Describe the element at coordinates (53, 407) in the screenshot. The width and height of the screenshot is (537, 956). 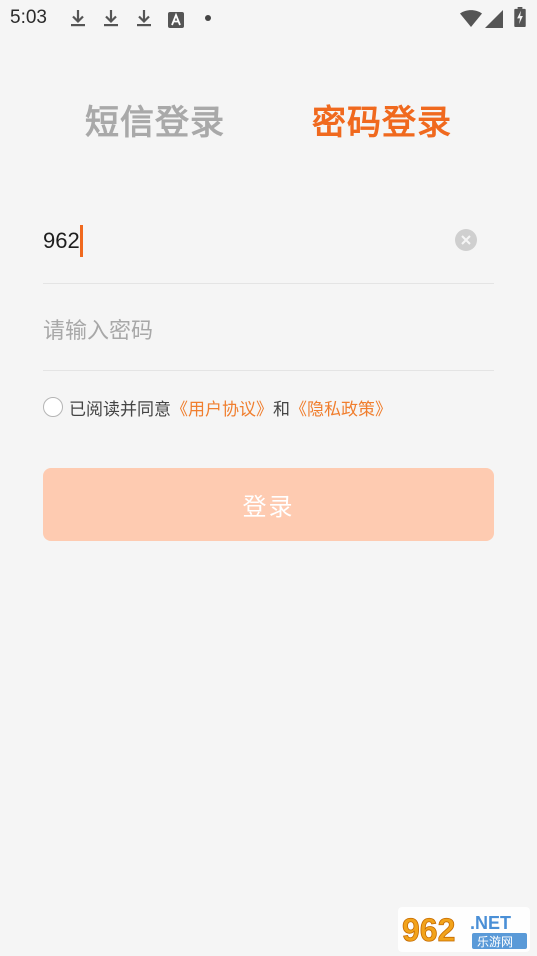
I see `agreement-checkbox` at that location.